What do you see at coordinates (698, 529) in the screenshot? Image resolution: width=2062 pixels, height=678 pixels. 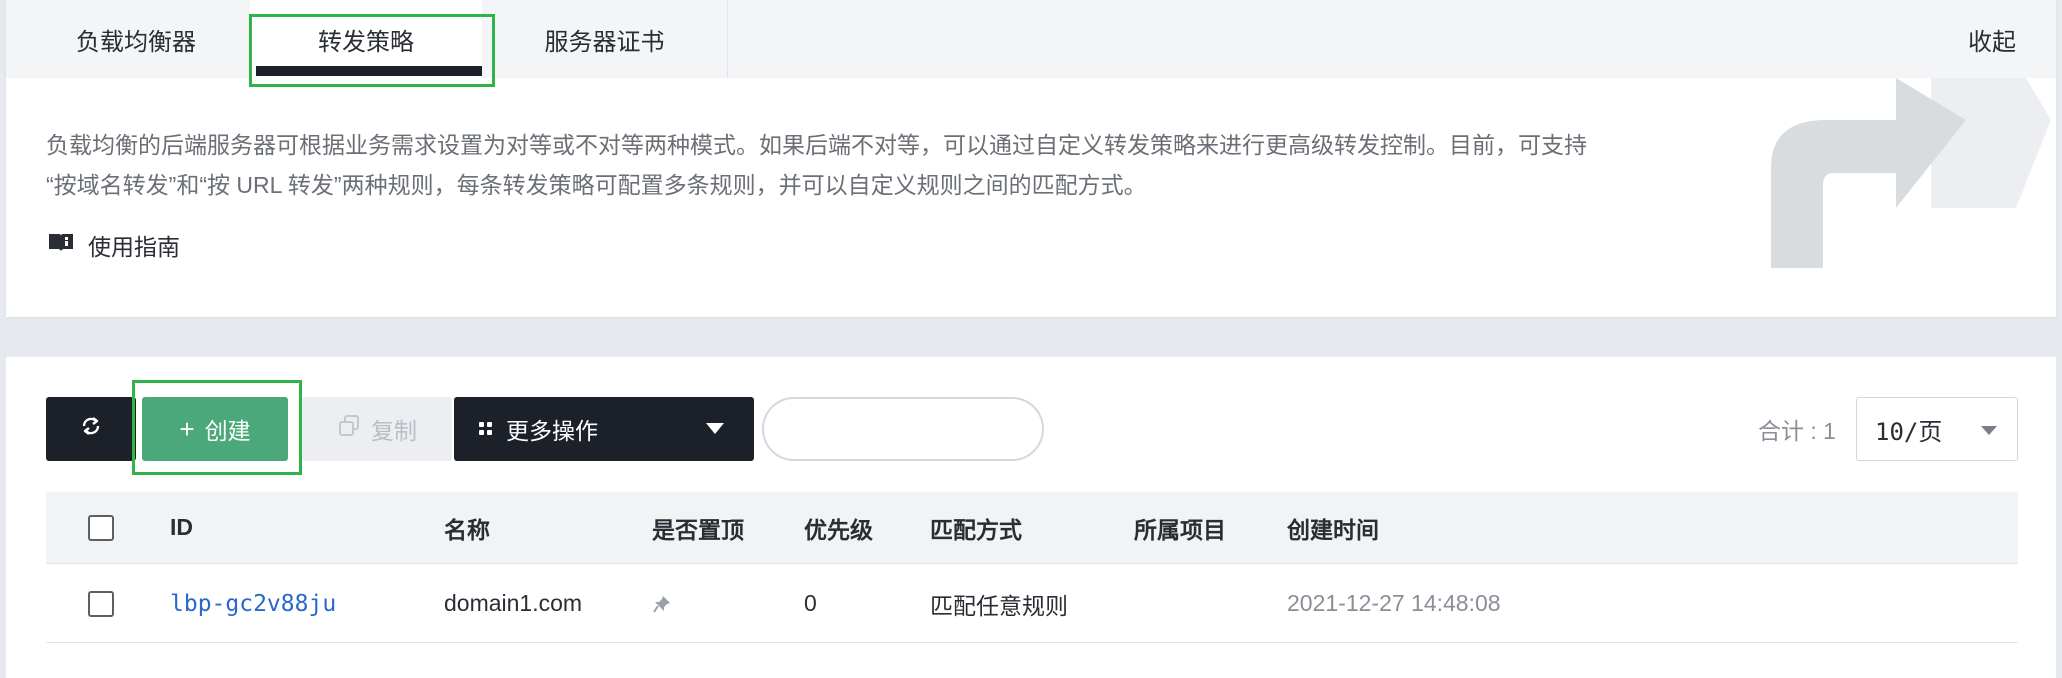 I see `header-pinned: 是否置顶` at bounding box center [698, 529].